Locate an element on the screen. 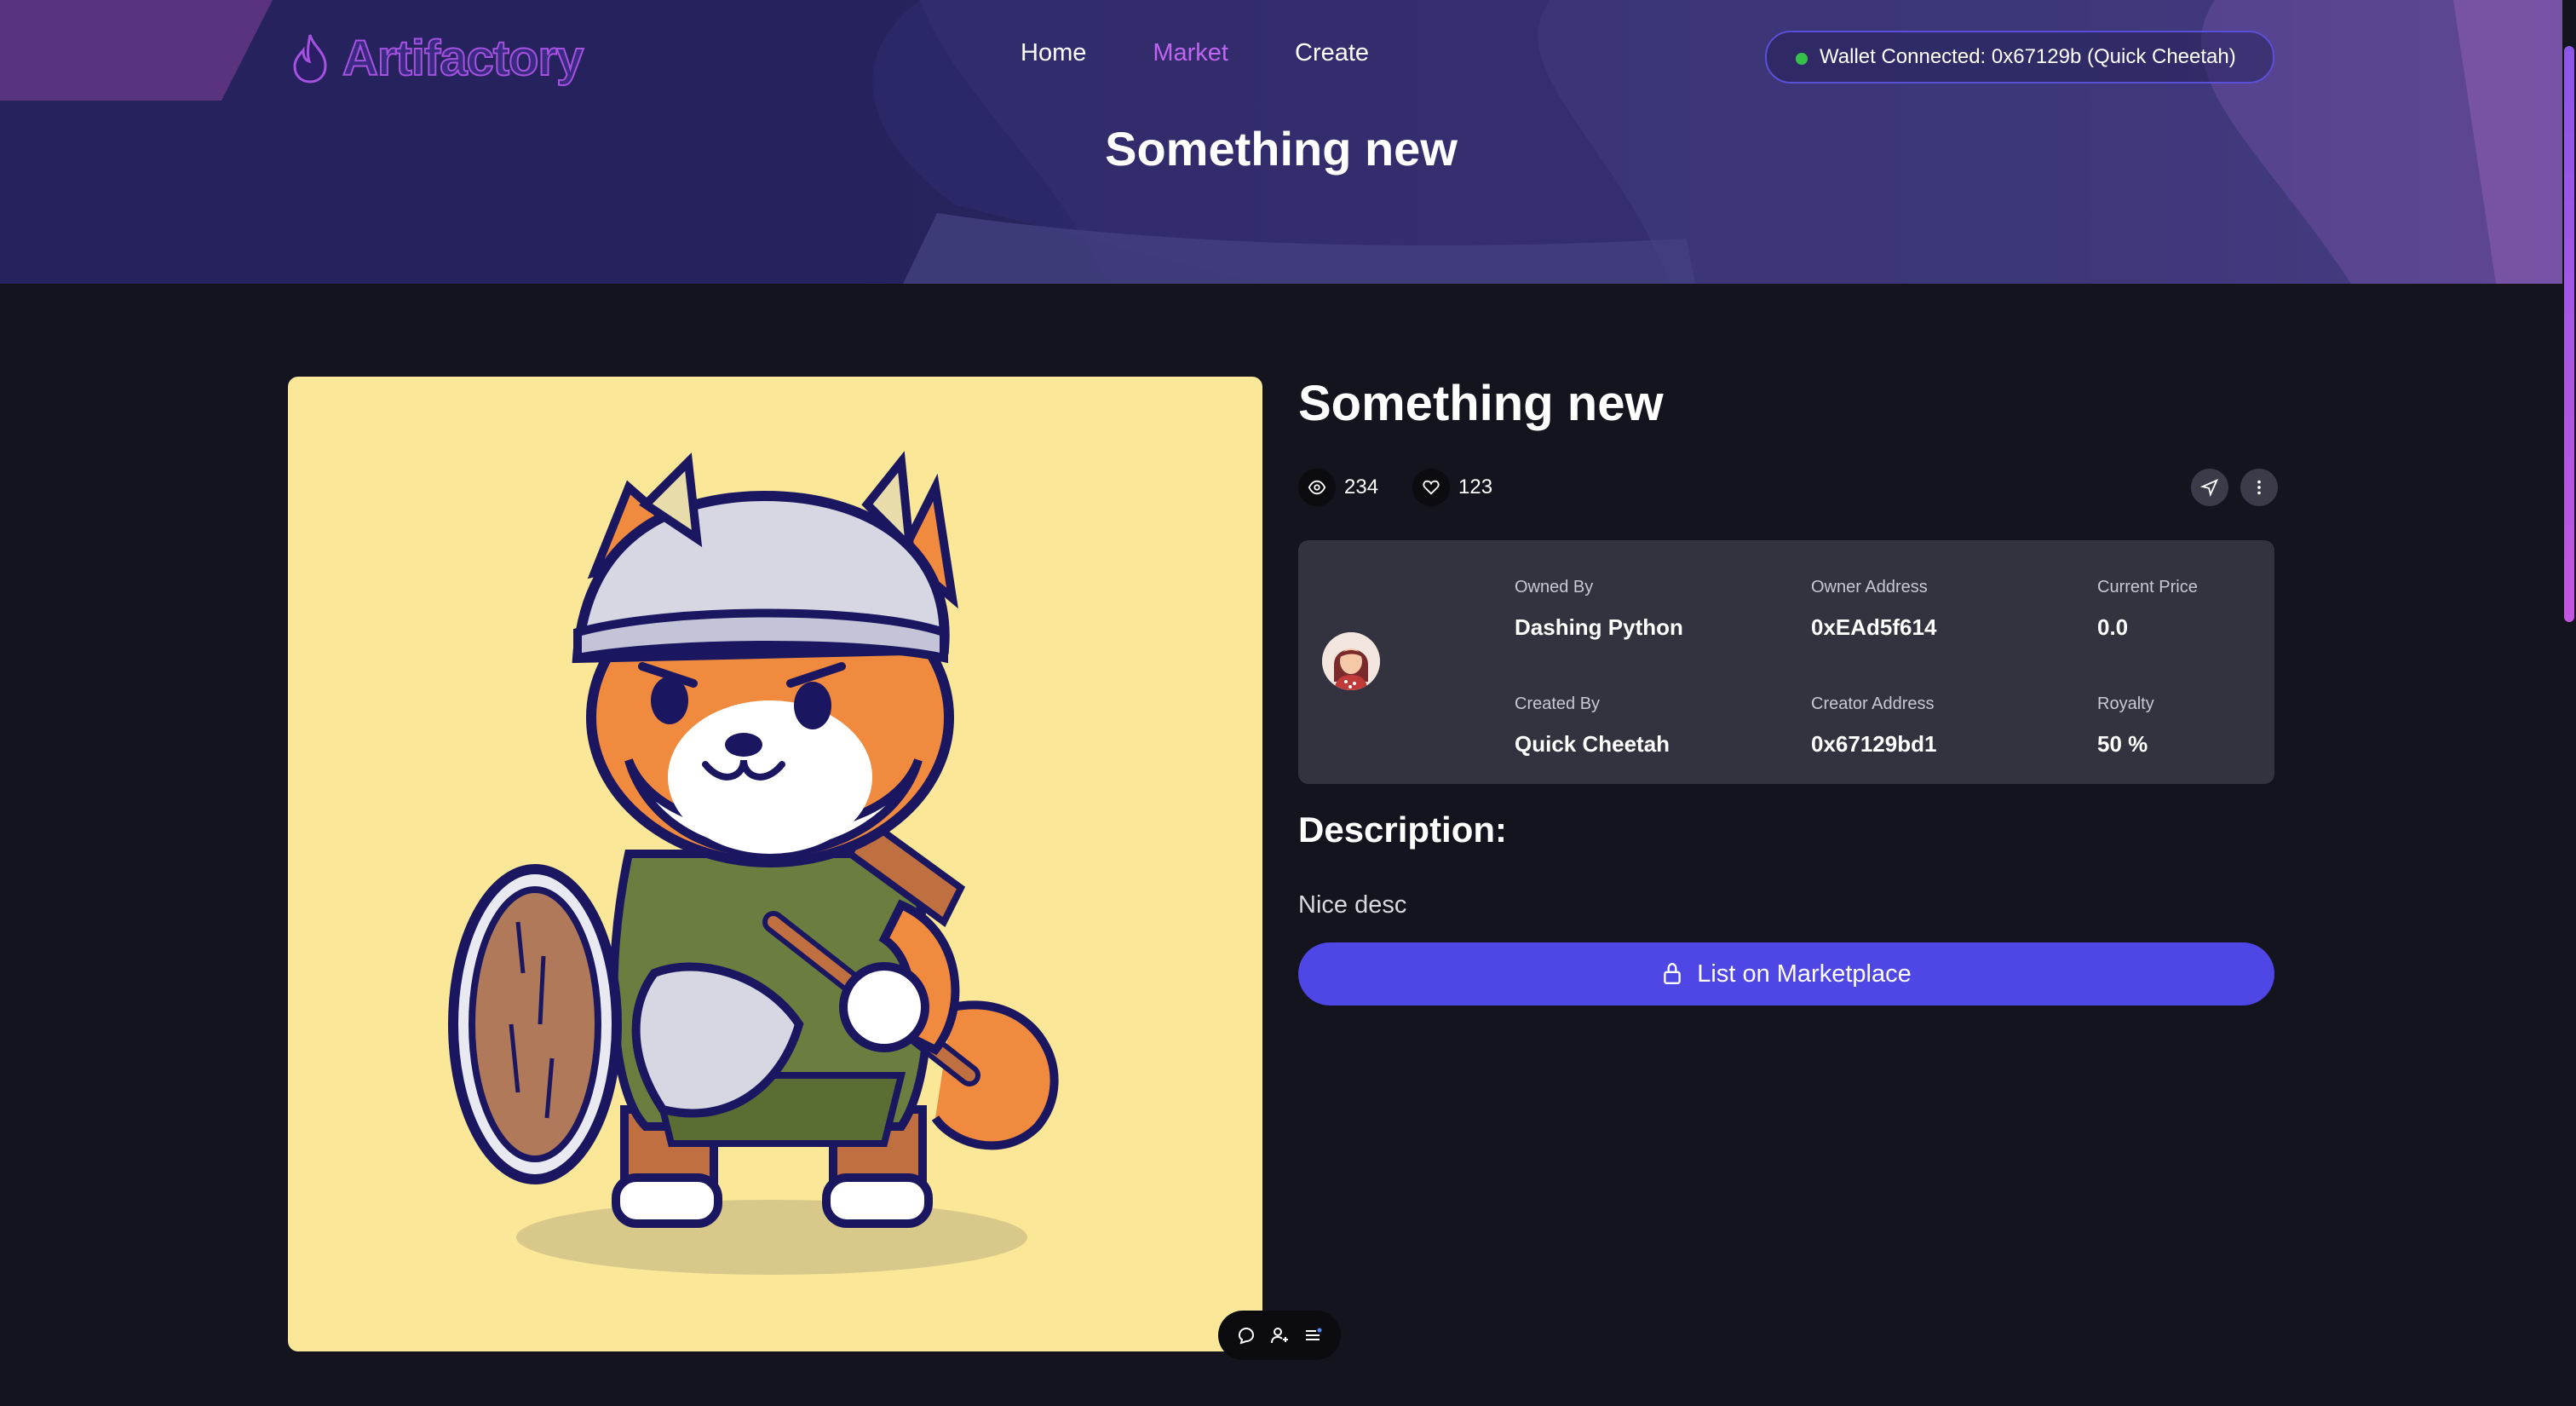 This screenshot has height=1406, width=2576. nav-home: Home is located at coordinates (1054, 53).